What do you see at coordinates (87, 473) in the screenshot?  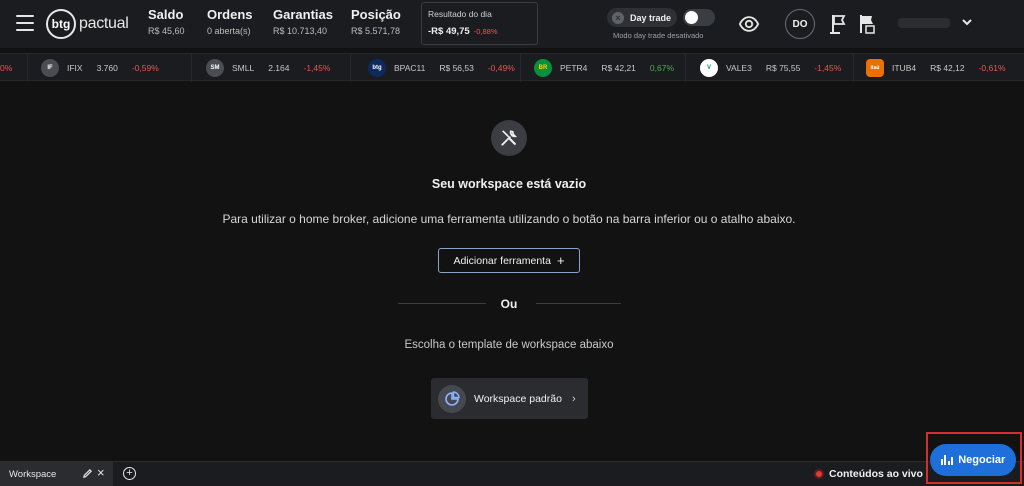 I see `pencil-icon` at bounding box center [87, 473].